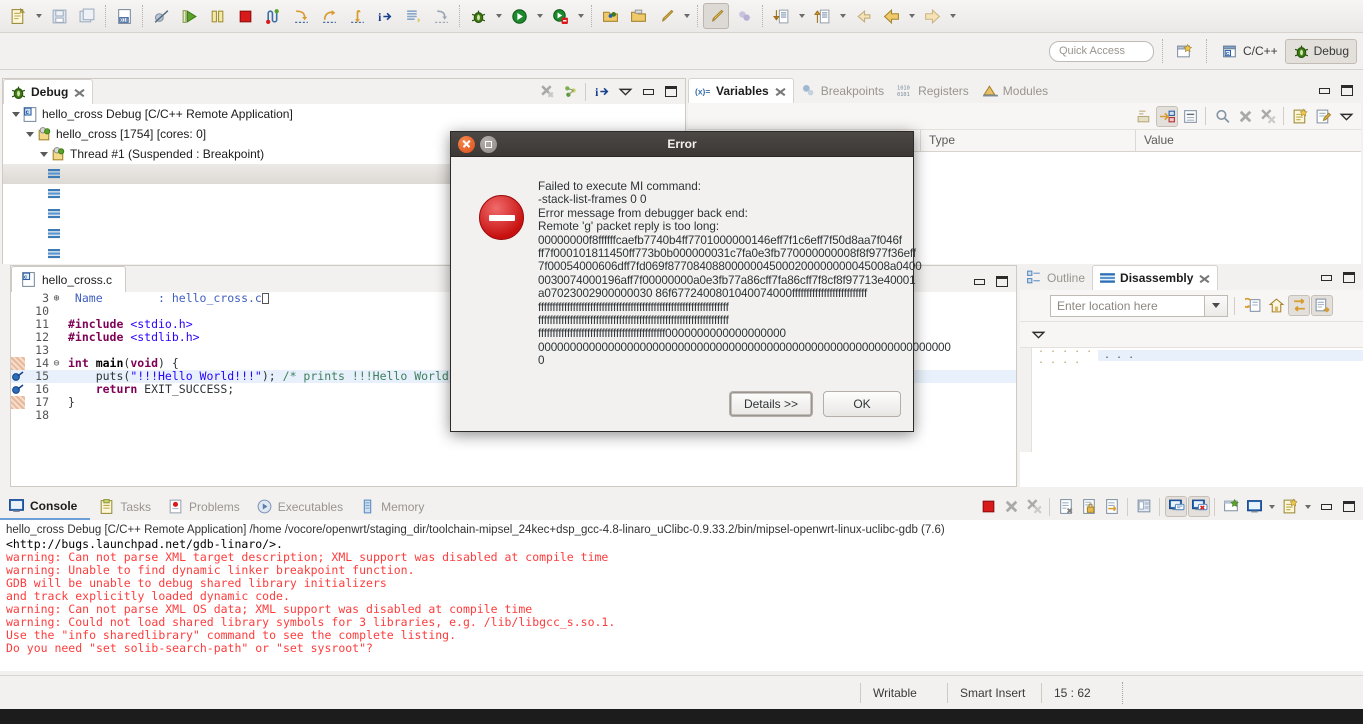 The image size is (1363, 724). What do you see at coordinates (413, 16) in the screenshot?
I see `drop-to-frame-button` at bounding box center [413, 16].